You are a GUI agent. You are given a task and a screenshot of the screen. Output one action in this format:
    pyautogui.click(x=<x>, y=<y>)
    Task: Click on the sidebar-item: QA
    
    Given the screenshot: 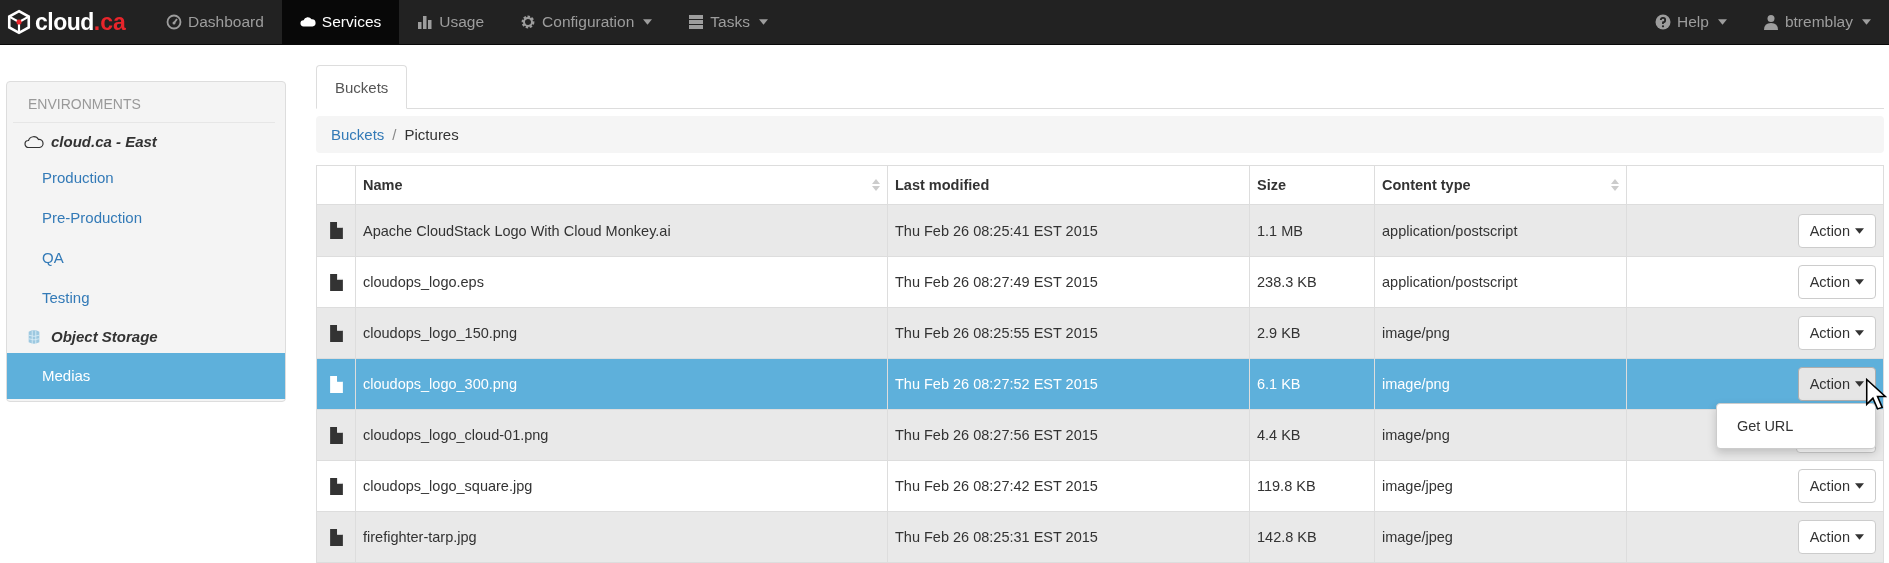 What is the action you would take?
    pyautogui.click(x=146, y=258)
    